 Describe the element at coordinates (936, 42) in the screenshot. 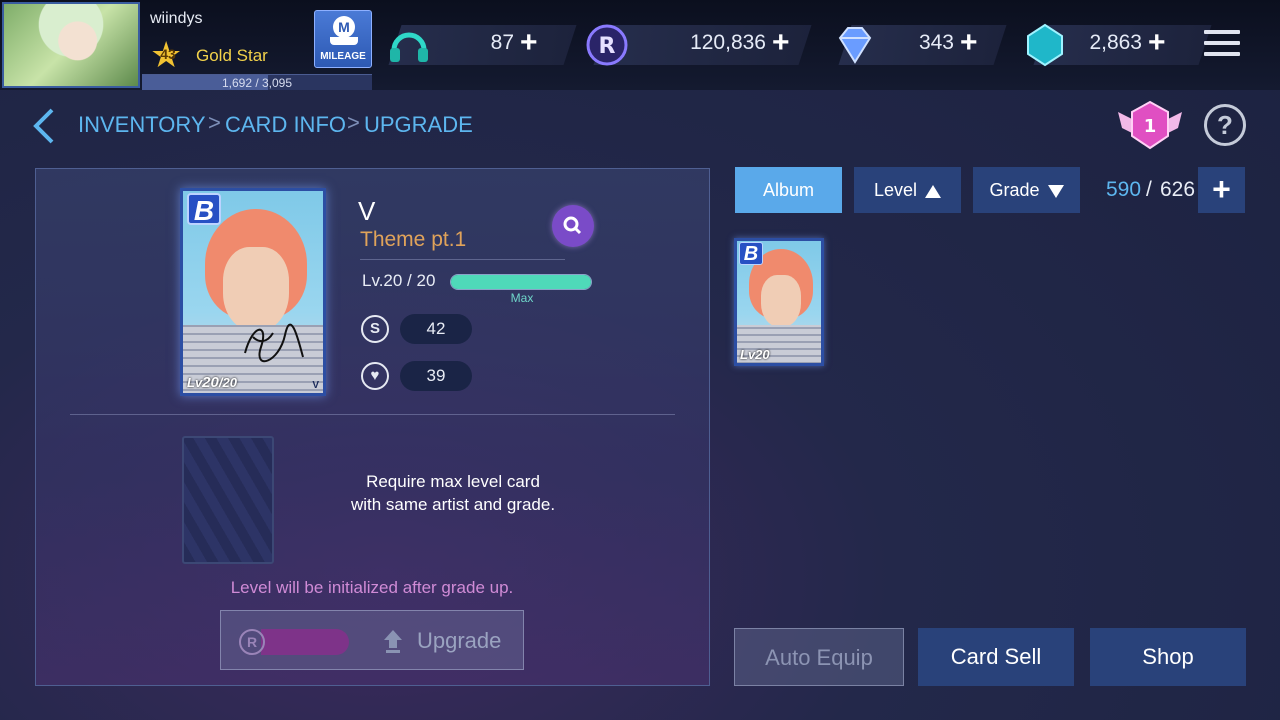

I see `diamond-count: 343` at that location.